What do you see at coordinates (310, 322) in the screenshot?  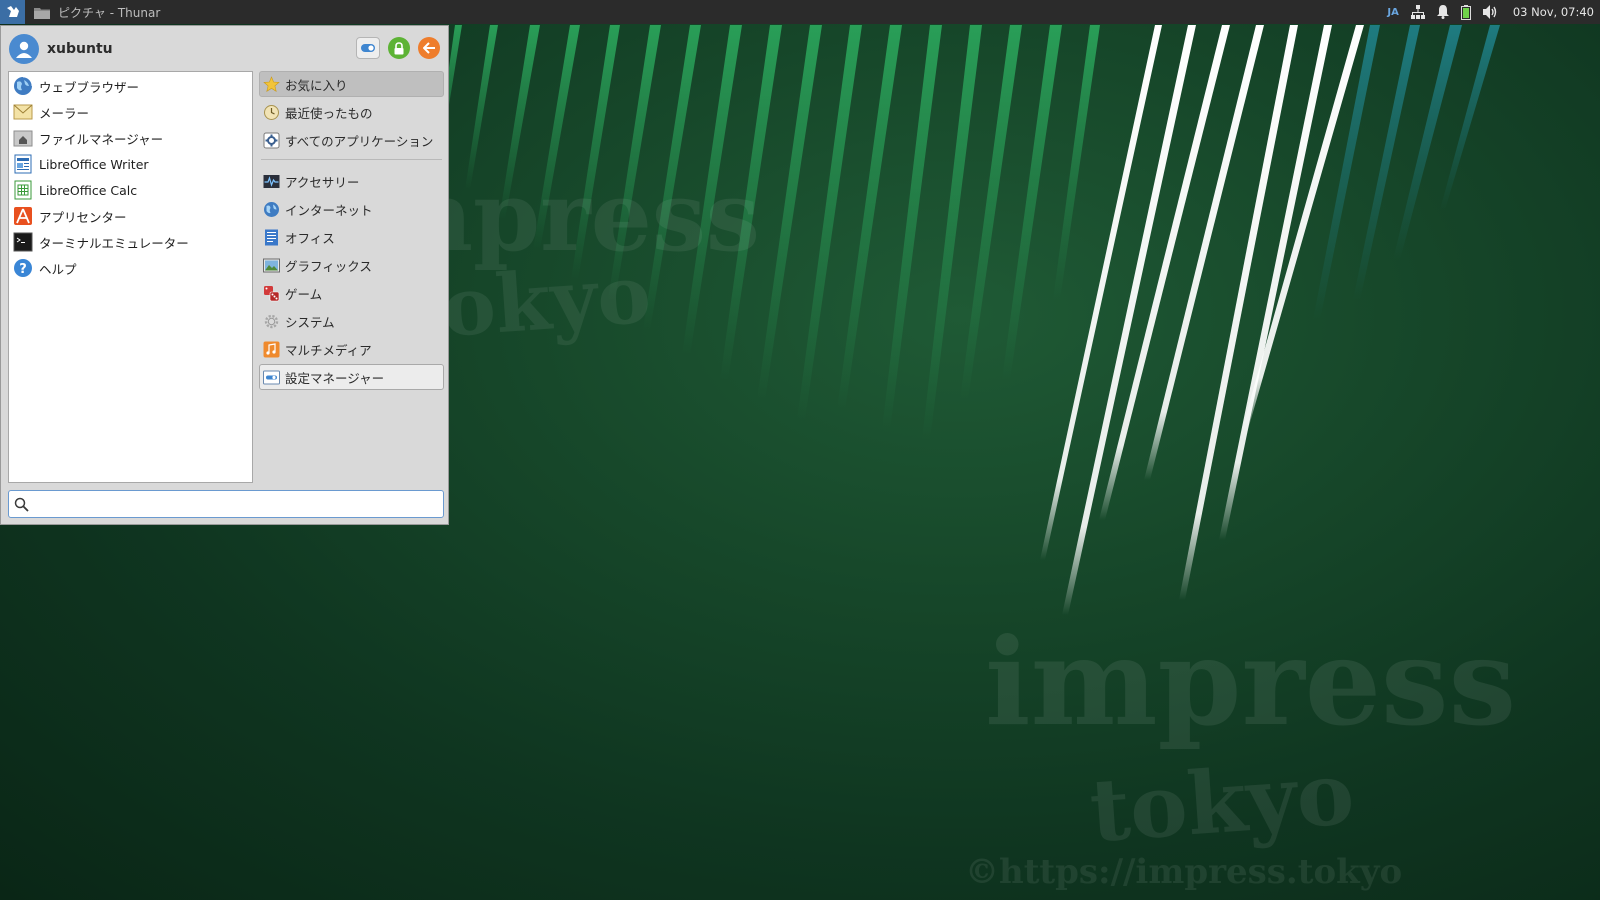 I see `category-label: システム` at bounding box center [310, 322].